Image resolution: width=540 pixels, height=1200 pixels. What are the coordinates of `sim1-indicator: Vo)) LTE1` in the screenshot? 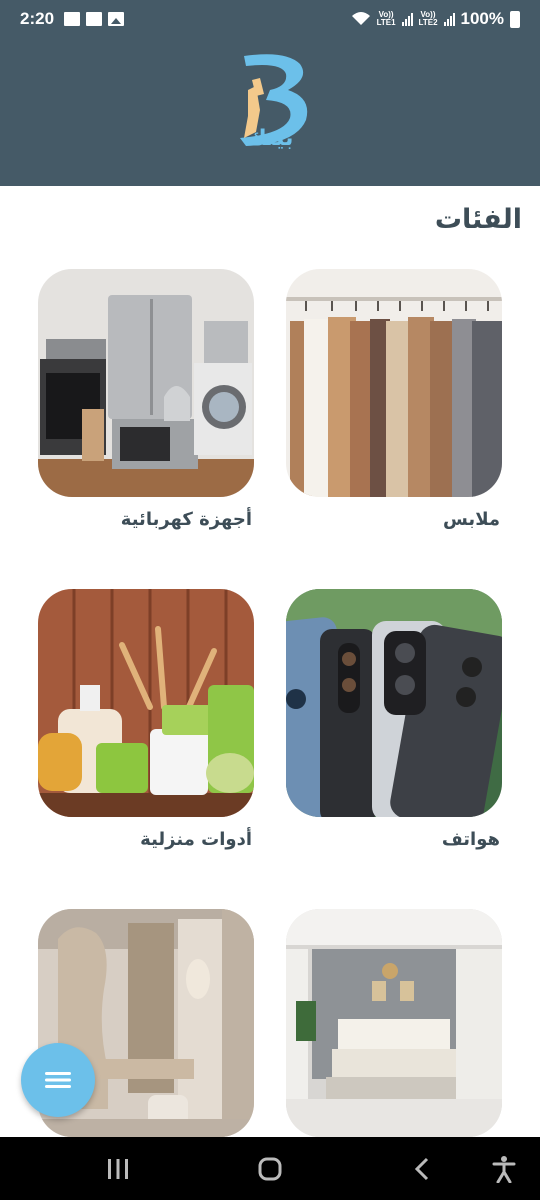 It's located at (386, 18).